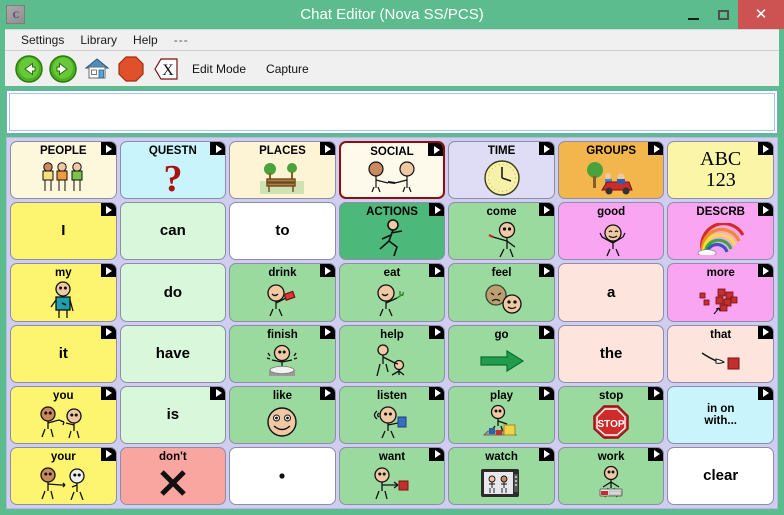 The image size is (784, 515). What do you see at coordinates (611, 177) in the screenshot?
I see `park-scene-icon` at bounding box center [611, 177].